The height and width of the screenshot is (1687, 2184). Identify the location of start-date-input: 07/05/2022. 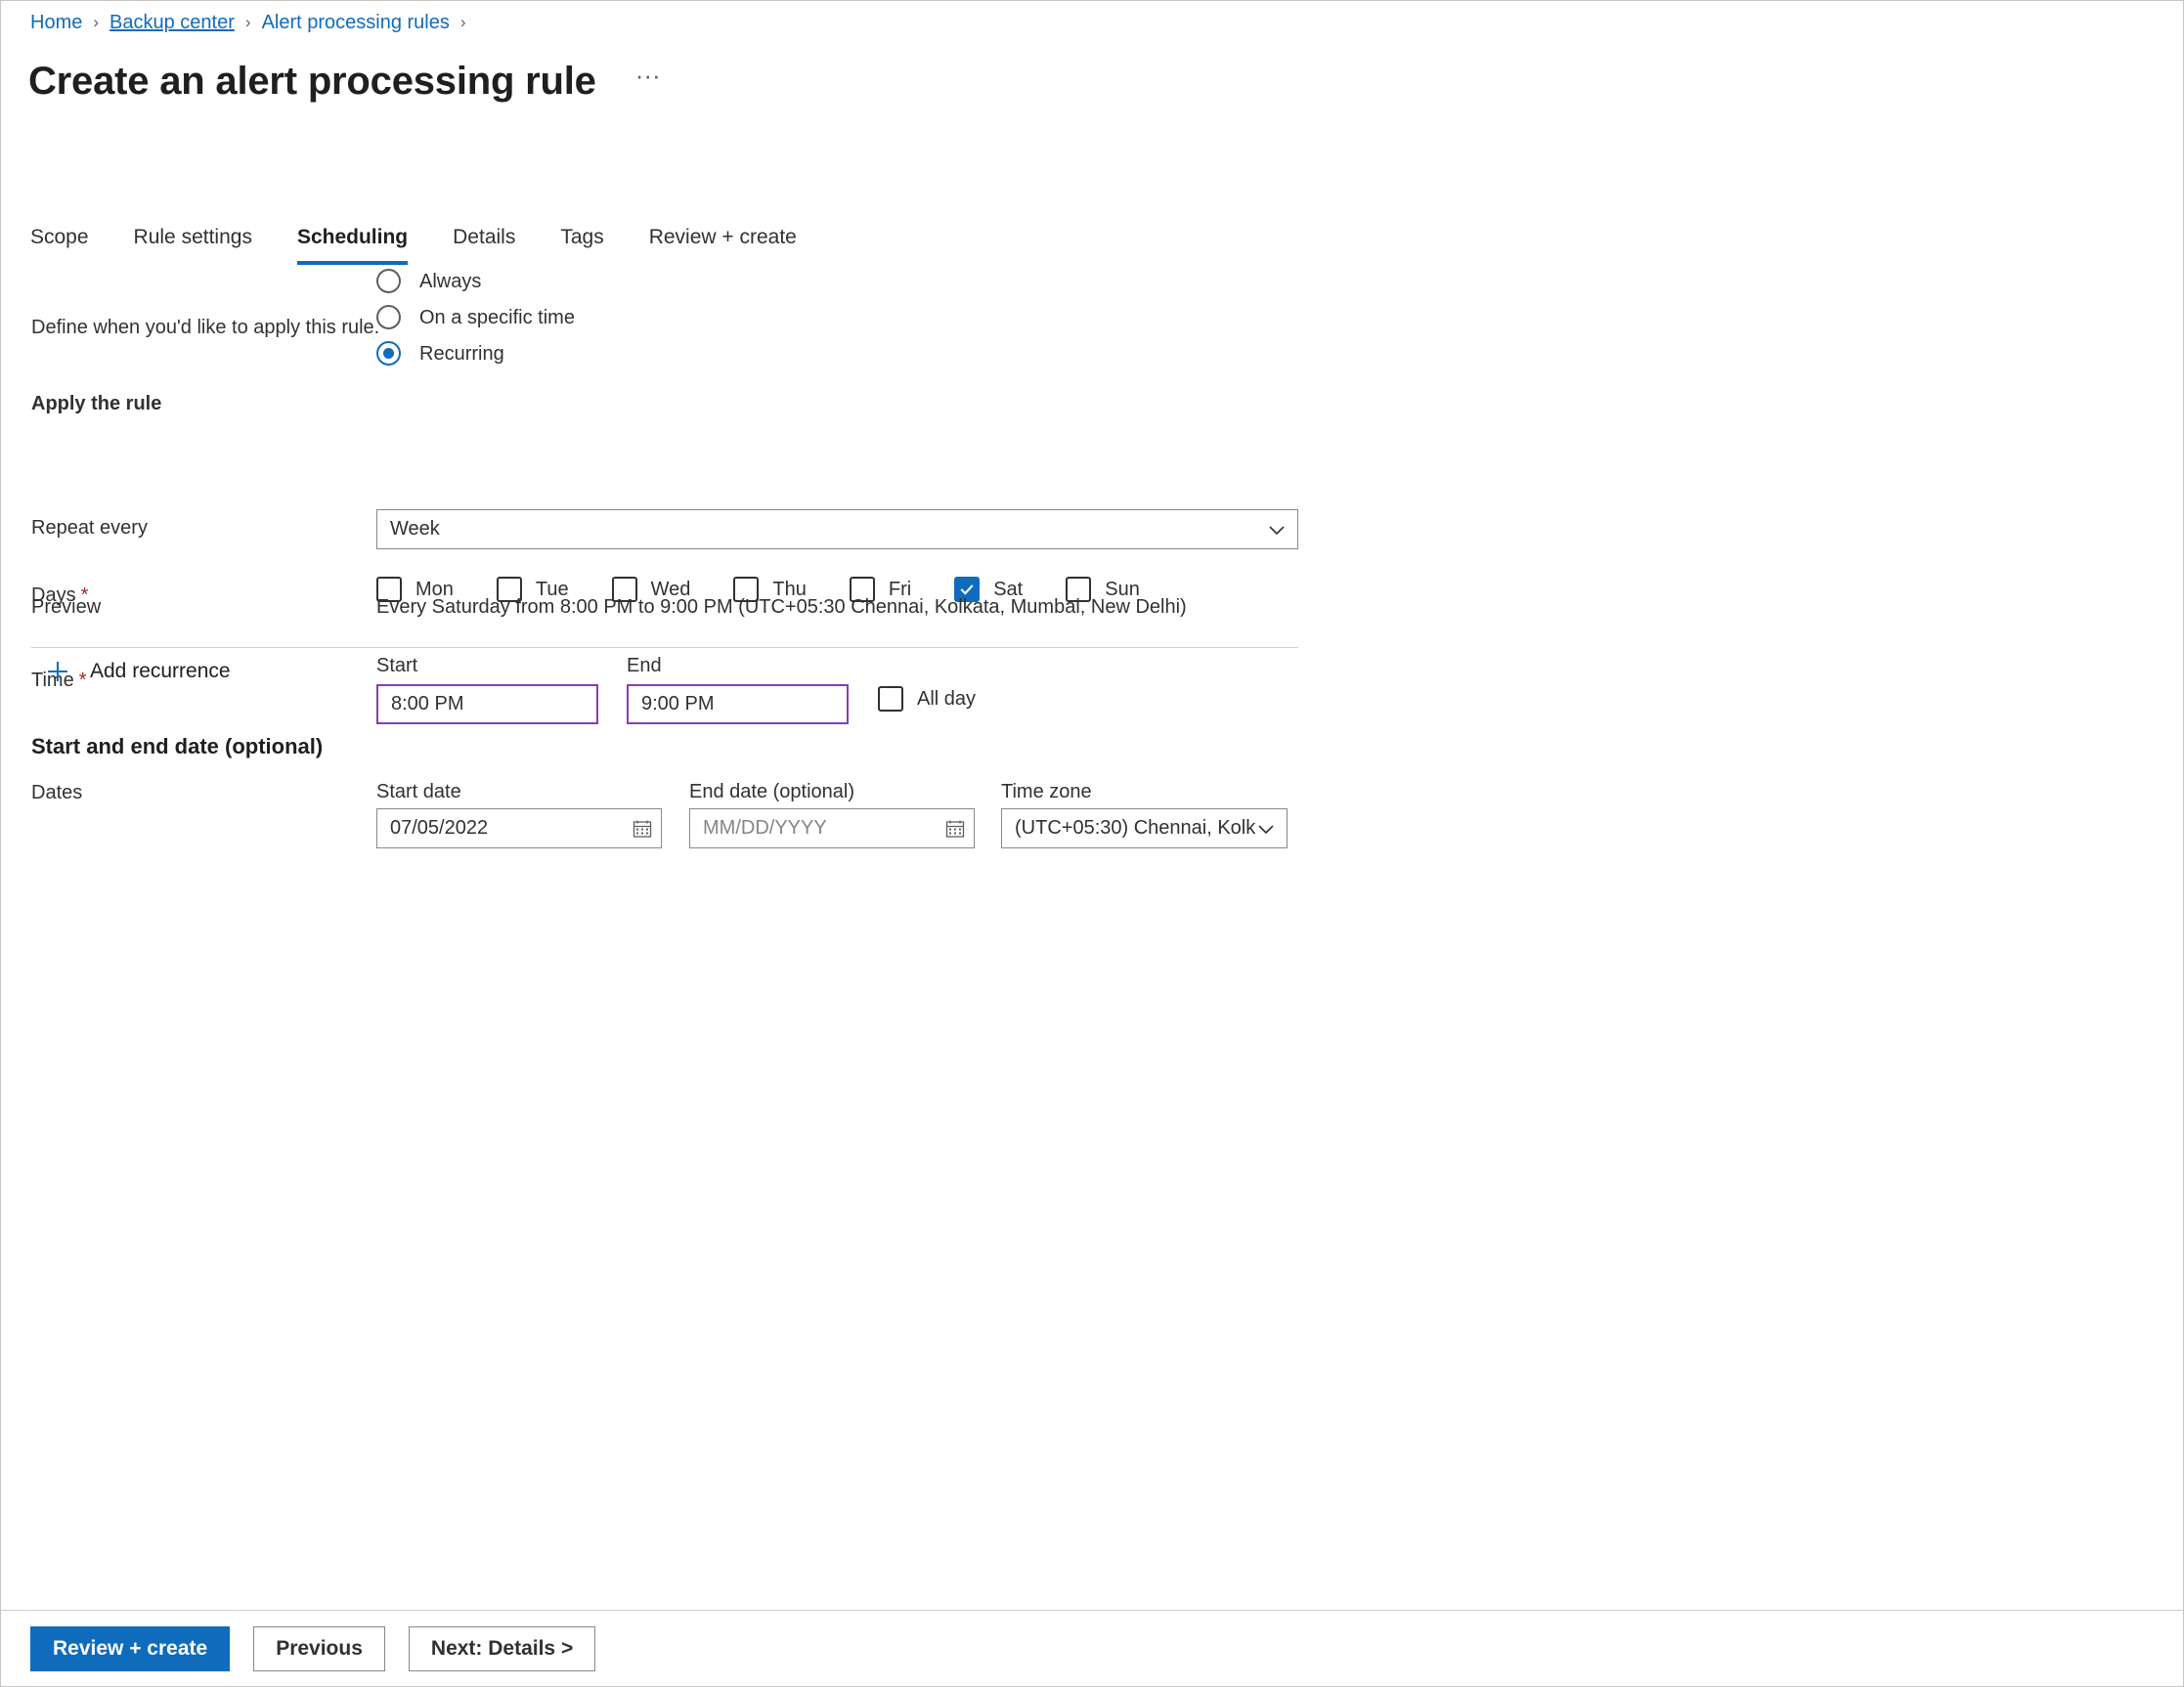
(519, 828).